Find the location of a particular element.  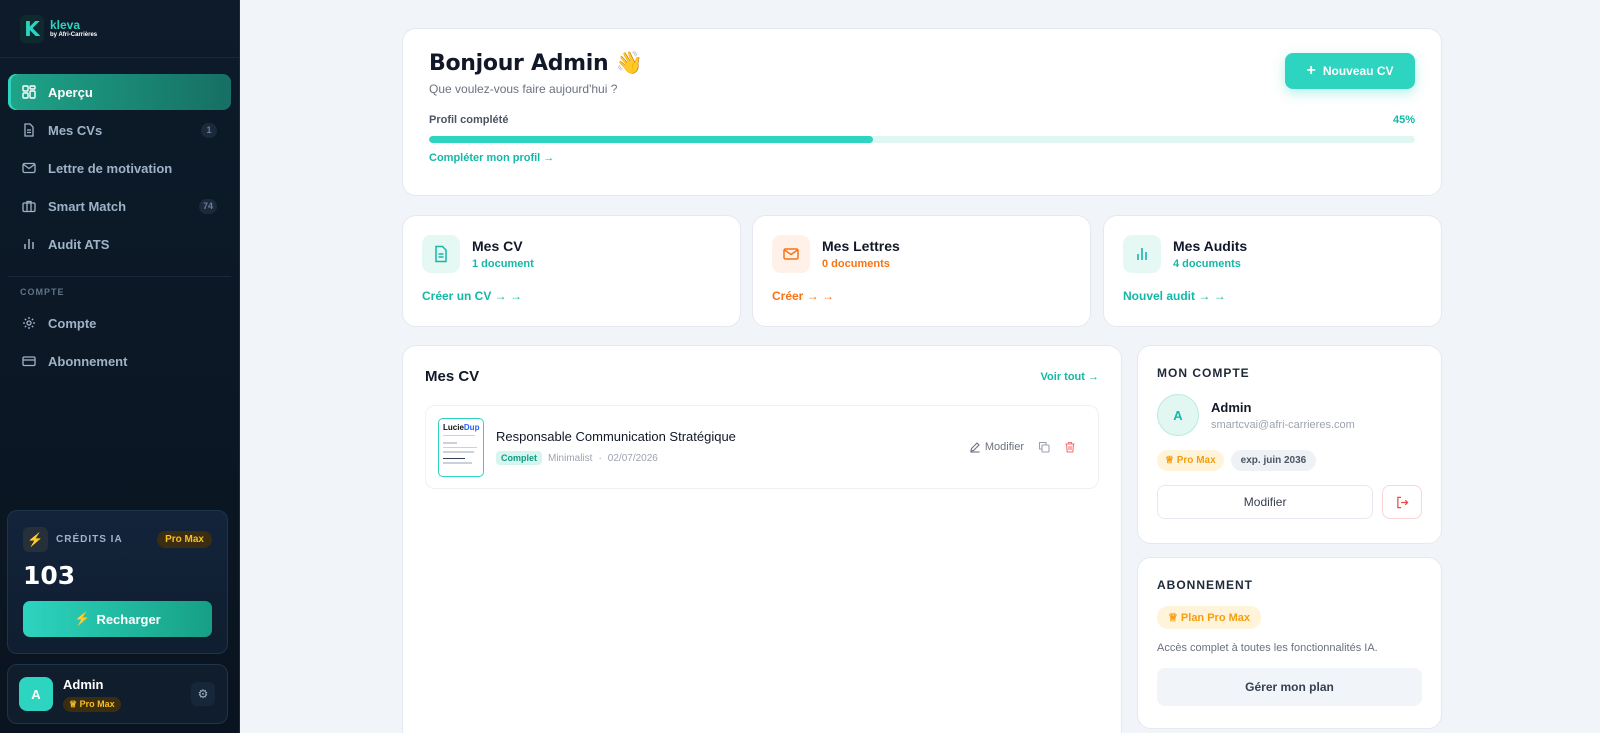

section-label: COMPTE is located at coordinates (42, 292).